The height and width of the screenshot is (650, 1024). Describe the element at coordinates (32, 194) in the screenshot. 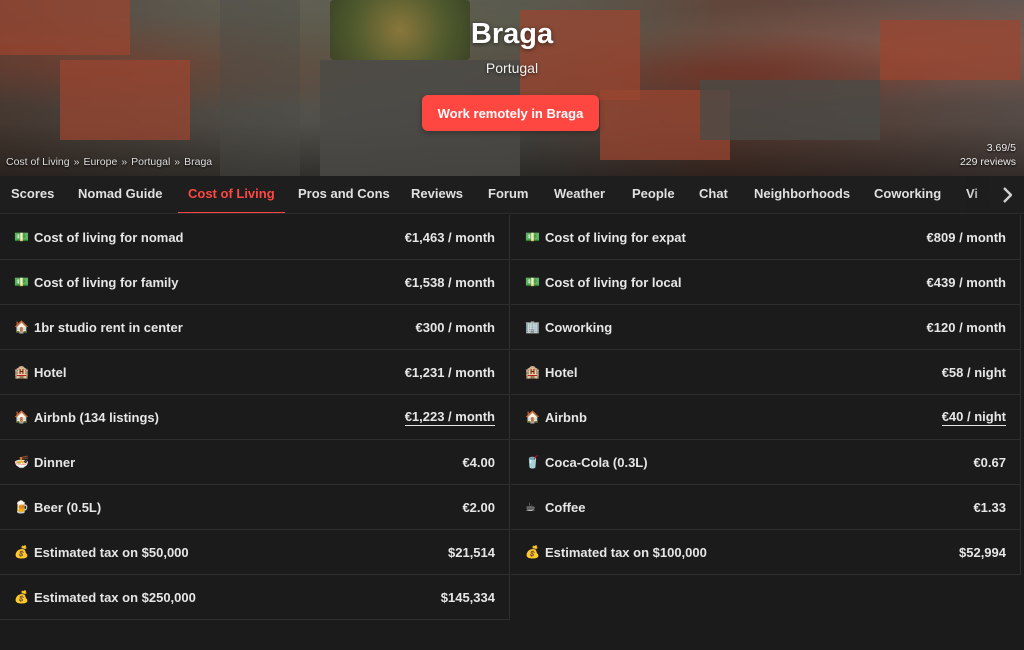

I see `tab-scores: Scores` at that location.